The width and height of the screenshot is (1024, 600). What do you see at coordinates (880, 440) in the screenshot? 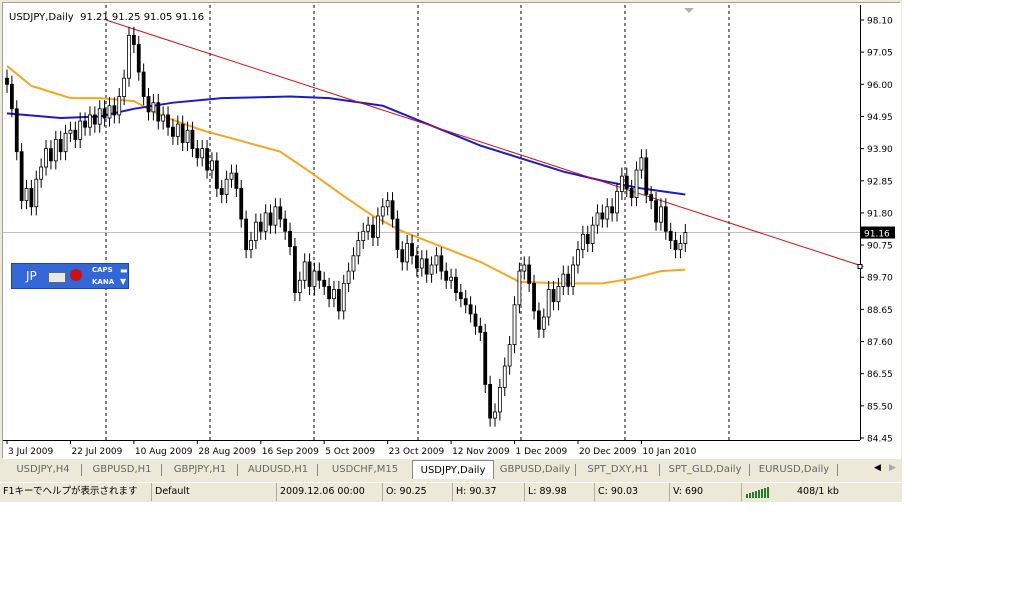
I see `price-tick-label: 84.45` at bounding box center [880, 440].